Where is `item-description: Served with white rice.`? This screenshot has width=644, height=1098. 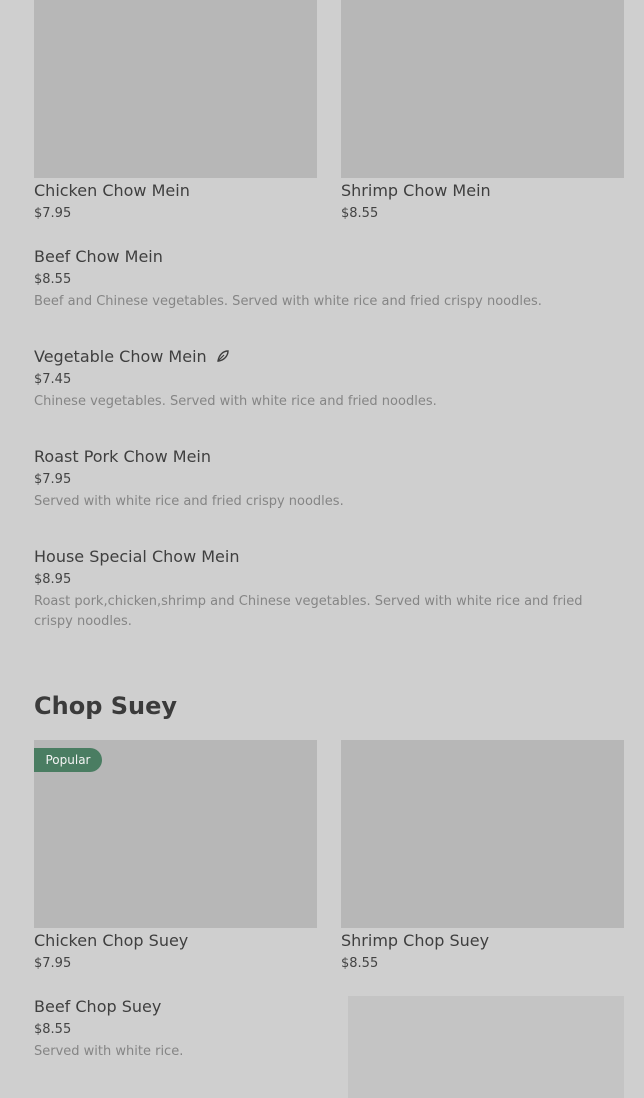
item-description: Served with white rice. is located at coordinates (109, 1051).